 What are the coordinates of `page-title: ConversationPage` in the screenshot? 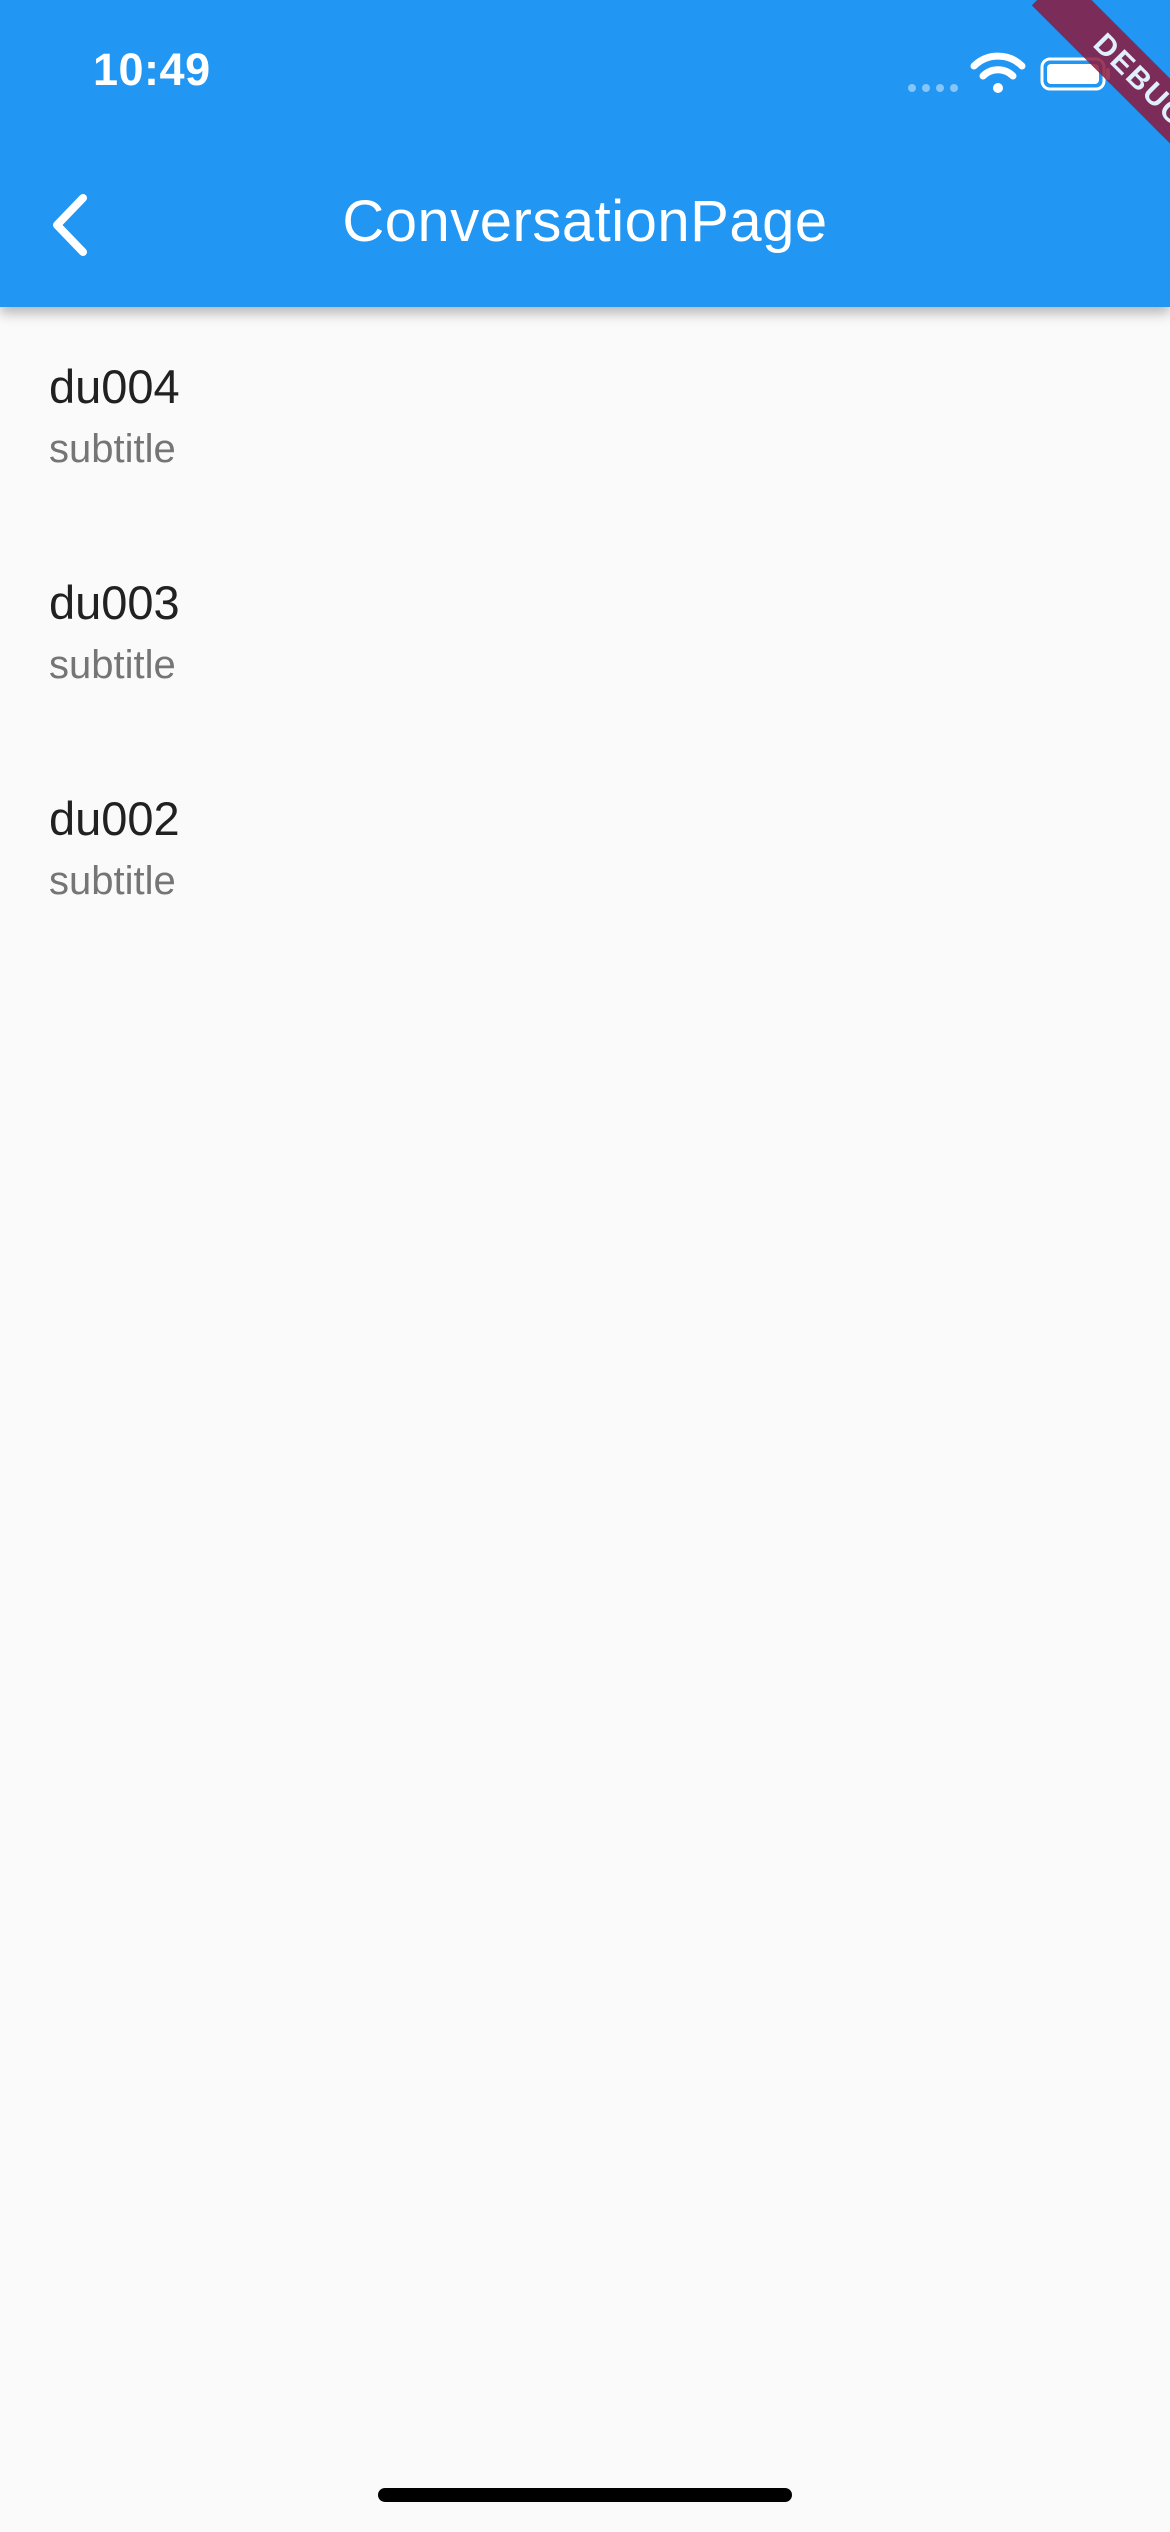 It's located at (585, 221).